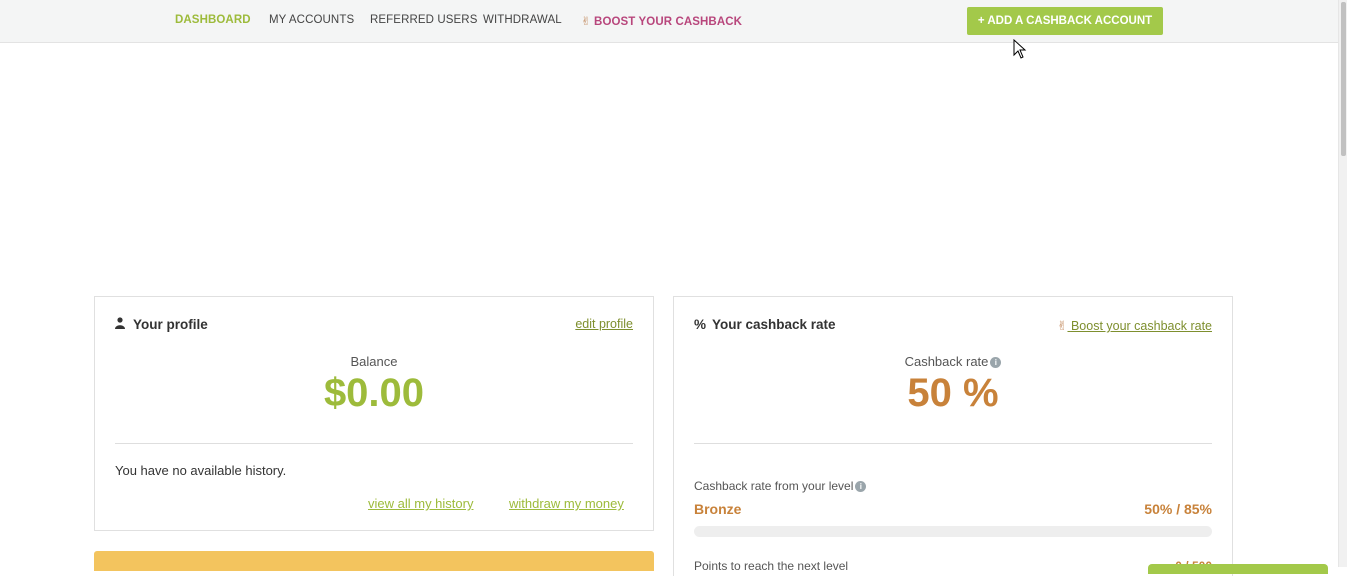 The width and height of the screenshot is (1347, 576). I want to click on level-name: Bronze, so click(718, 509).